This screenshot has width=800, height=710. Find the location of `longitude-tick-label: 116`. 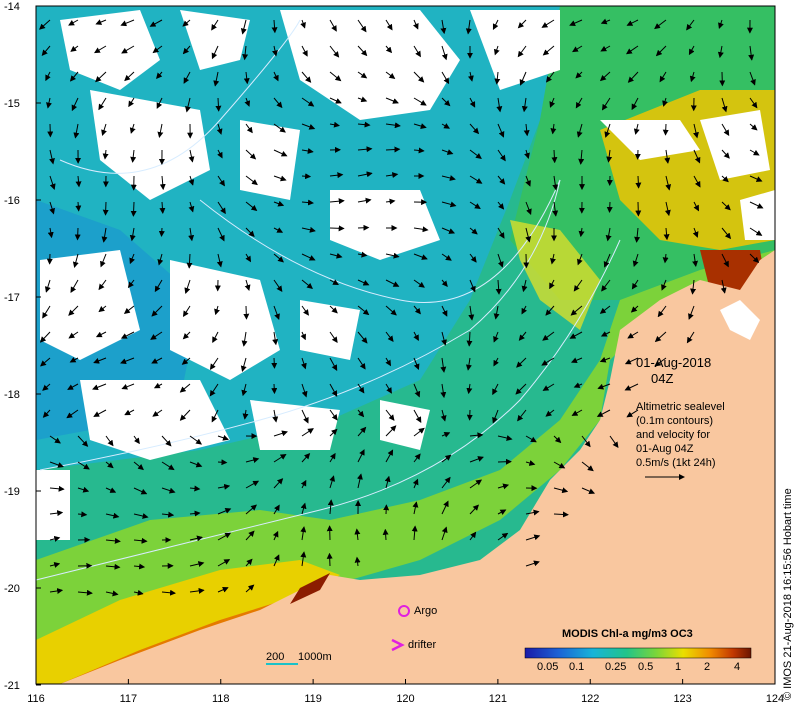

longitude-tick-label: 116 is located at coordinates (36, 699).